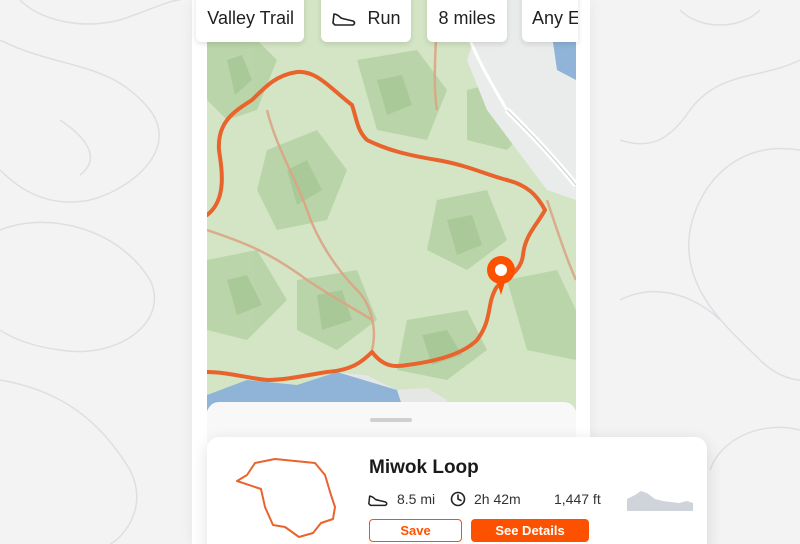  What do you see at coordinates (497, 499) in the screenshot?
I see `route-duration-value: 2h 42m` at bounding box center [497, 499].